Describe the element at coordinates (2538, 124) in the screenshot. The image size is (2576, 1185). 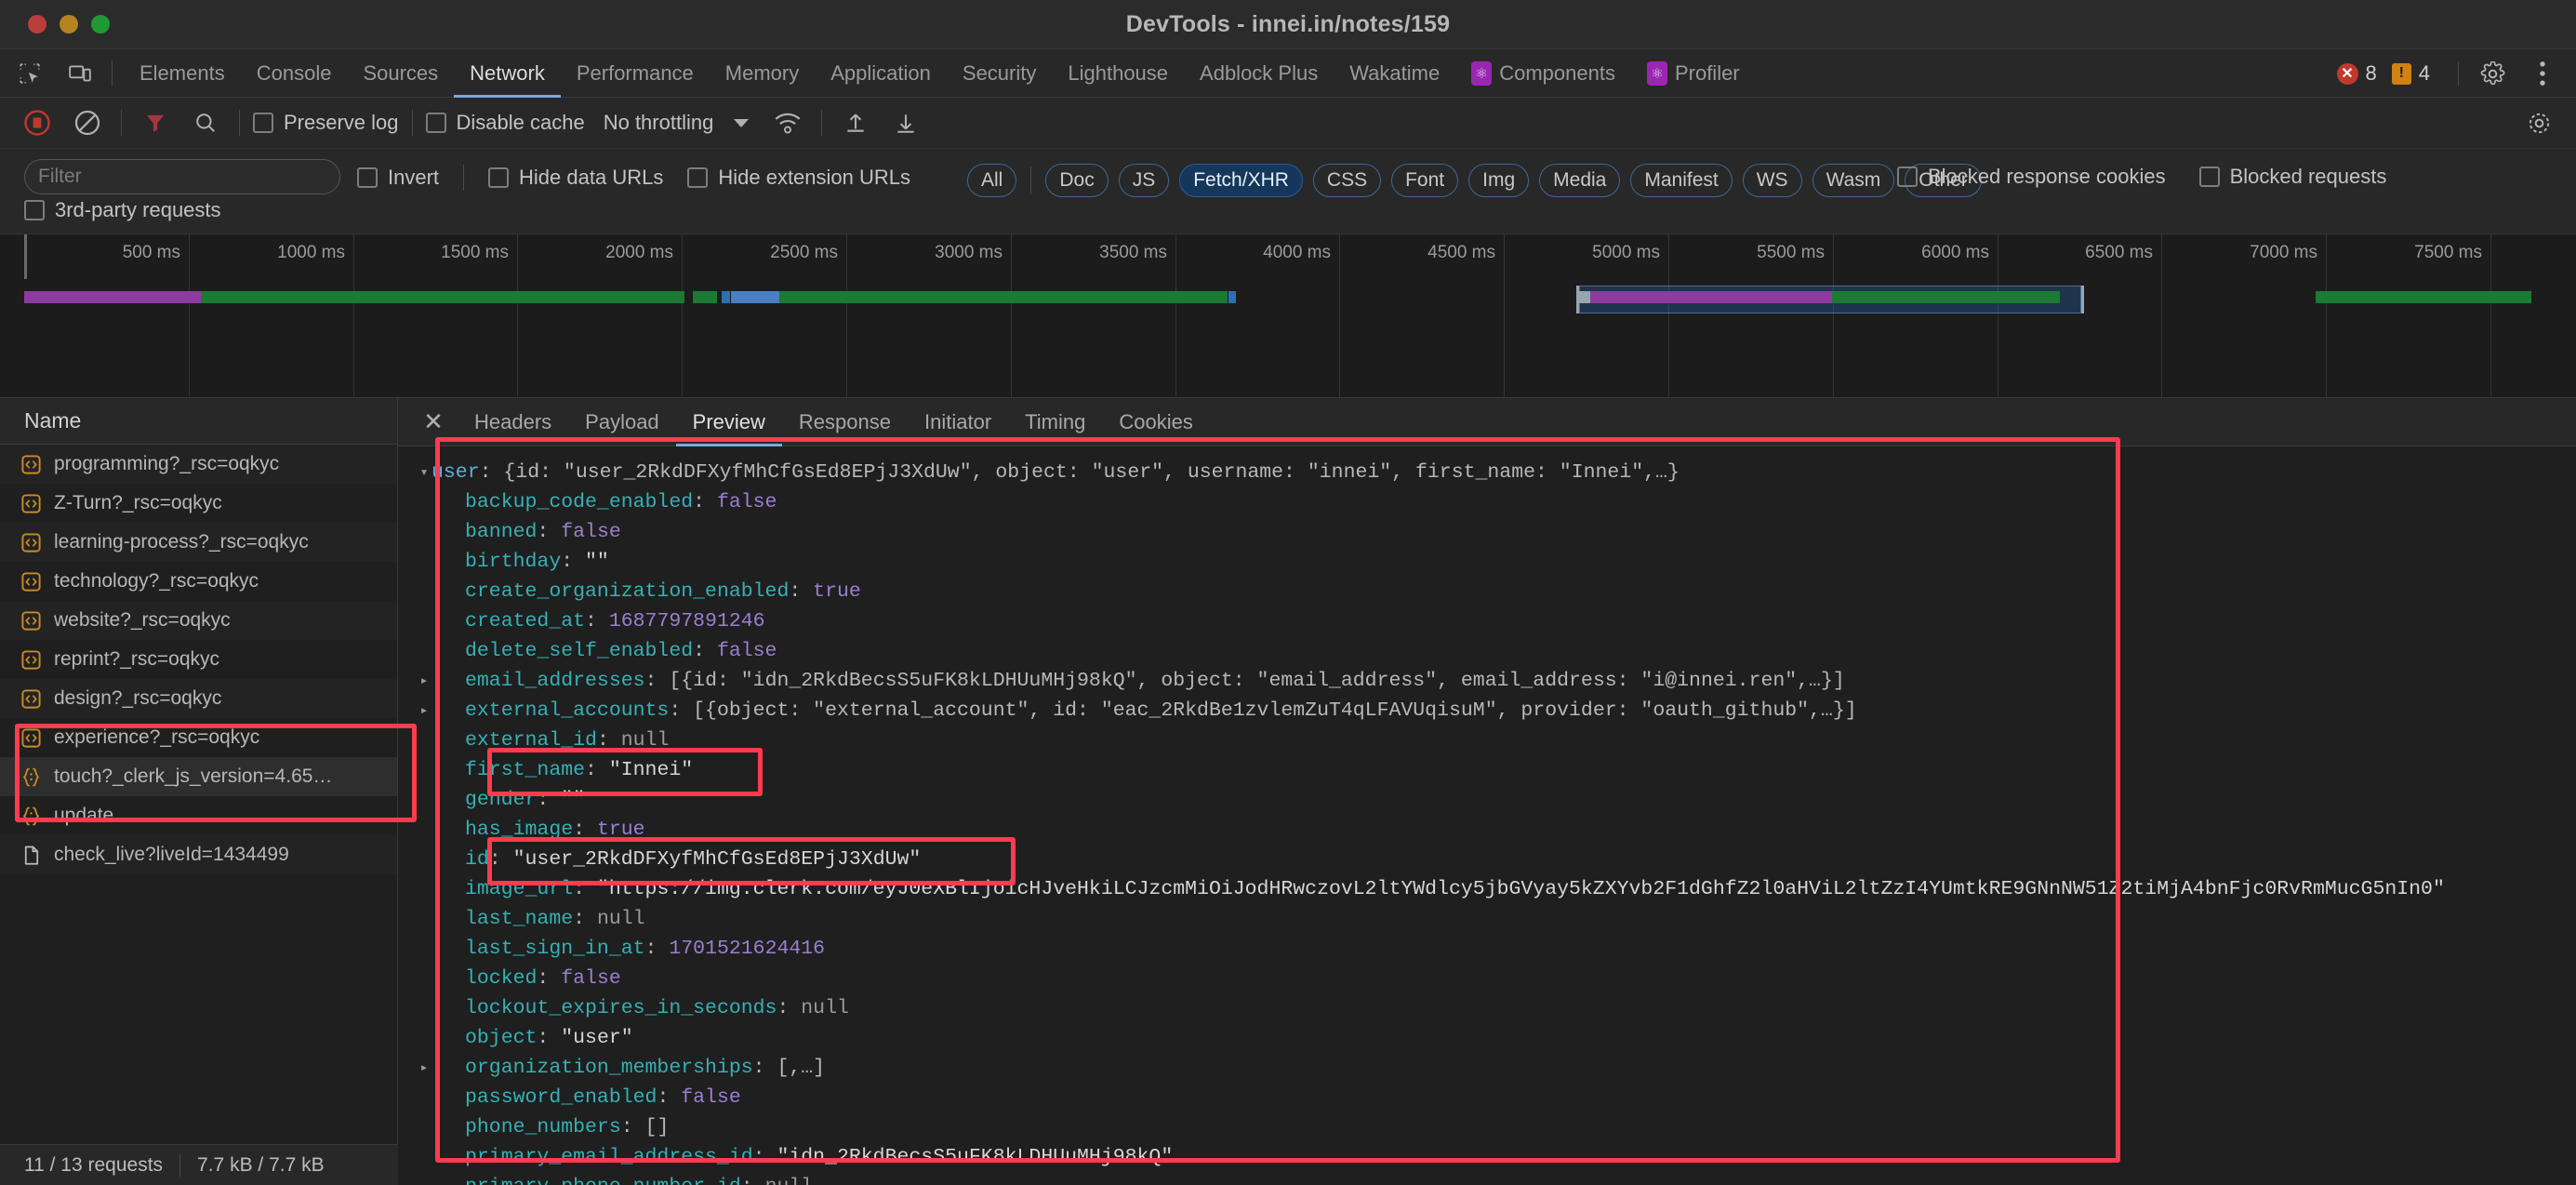
I see `settings-gear-icon` at that location.